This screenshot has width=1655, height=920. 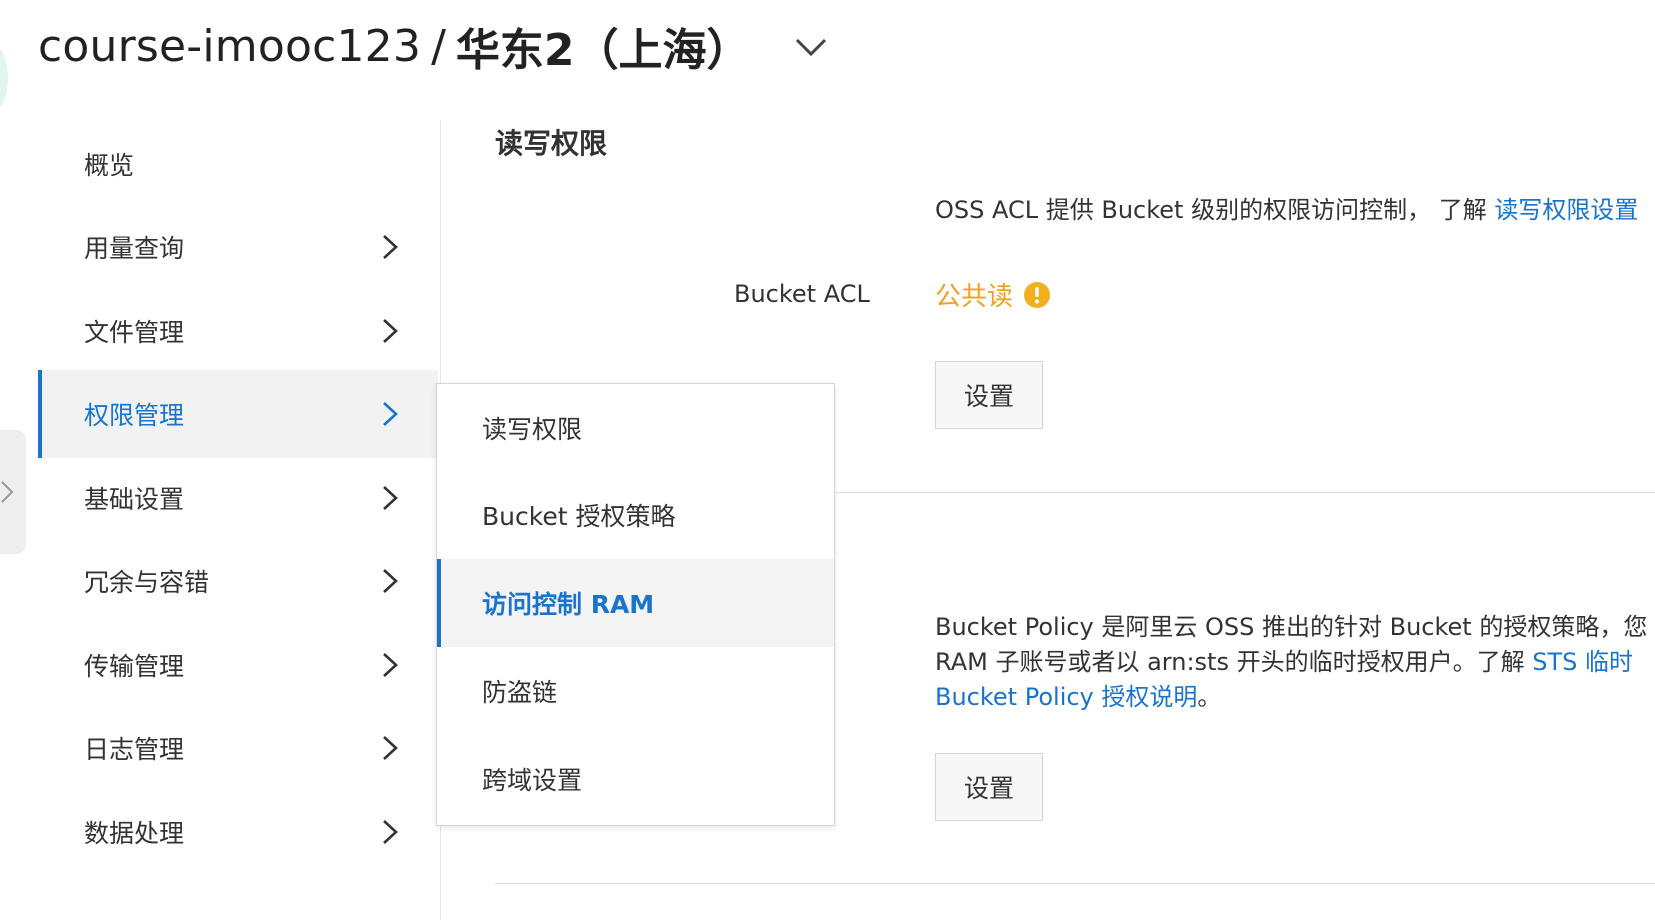 What do you see at coordinates (134, 833) in the screenshot?
I see `sidebar-item-label: 数据处理` at bounding box center [134, 833].